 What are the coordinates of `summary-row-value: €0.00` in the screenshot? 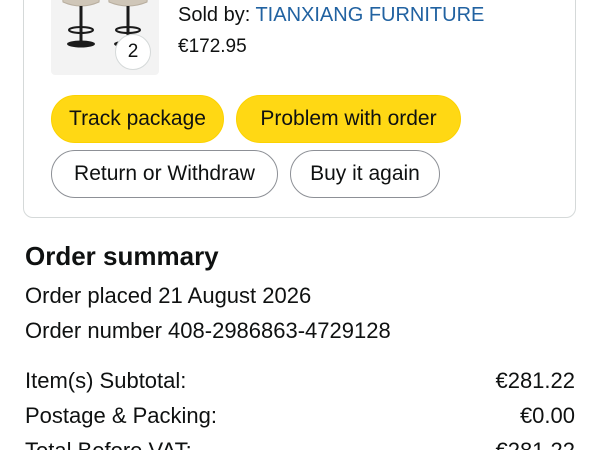 It's located at (547, 415).